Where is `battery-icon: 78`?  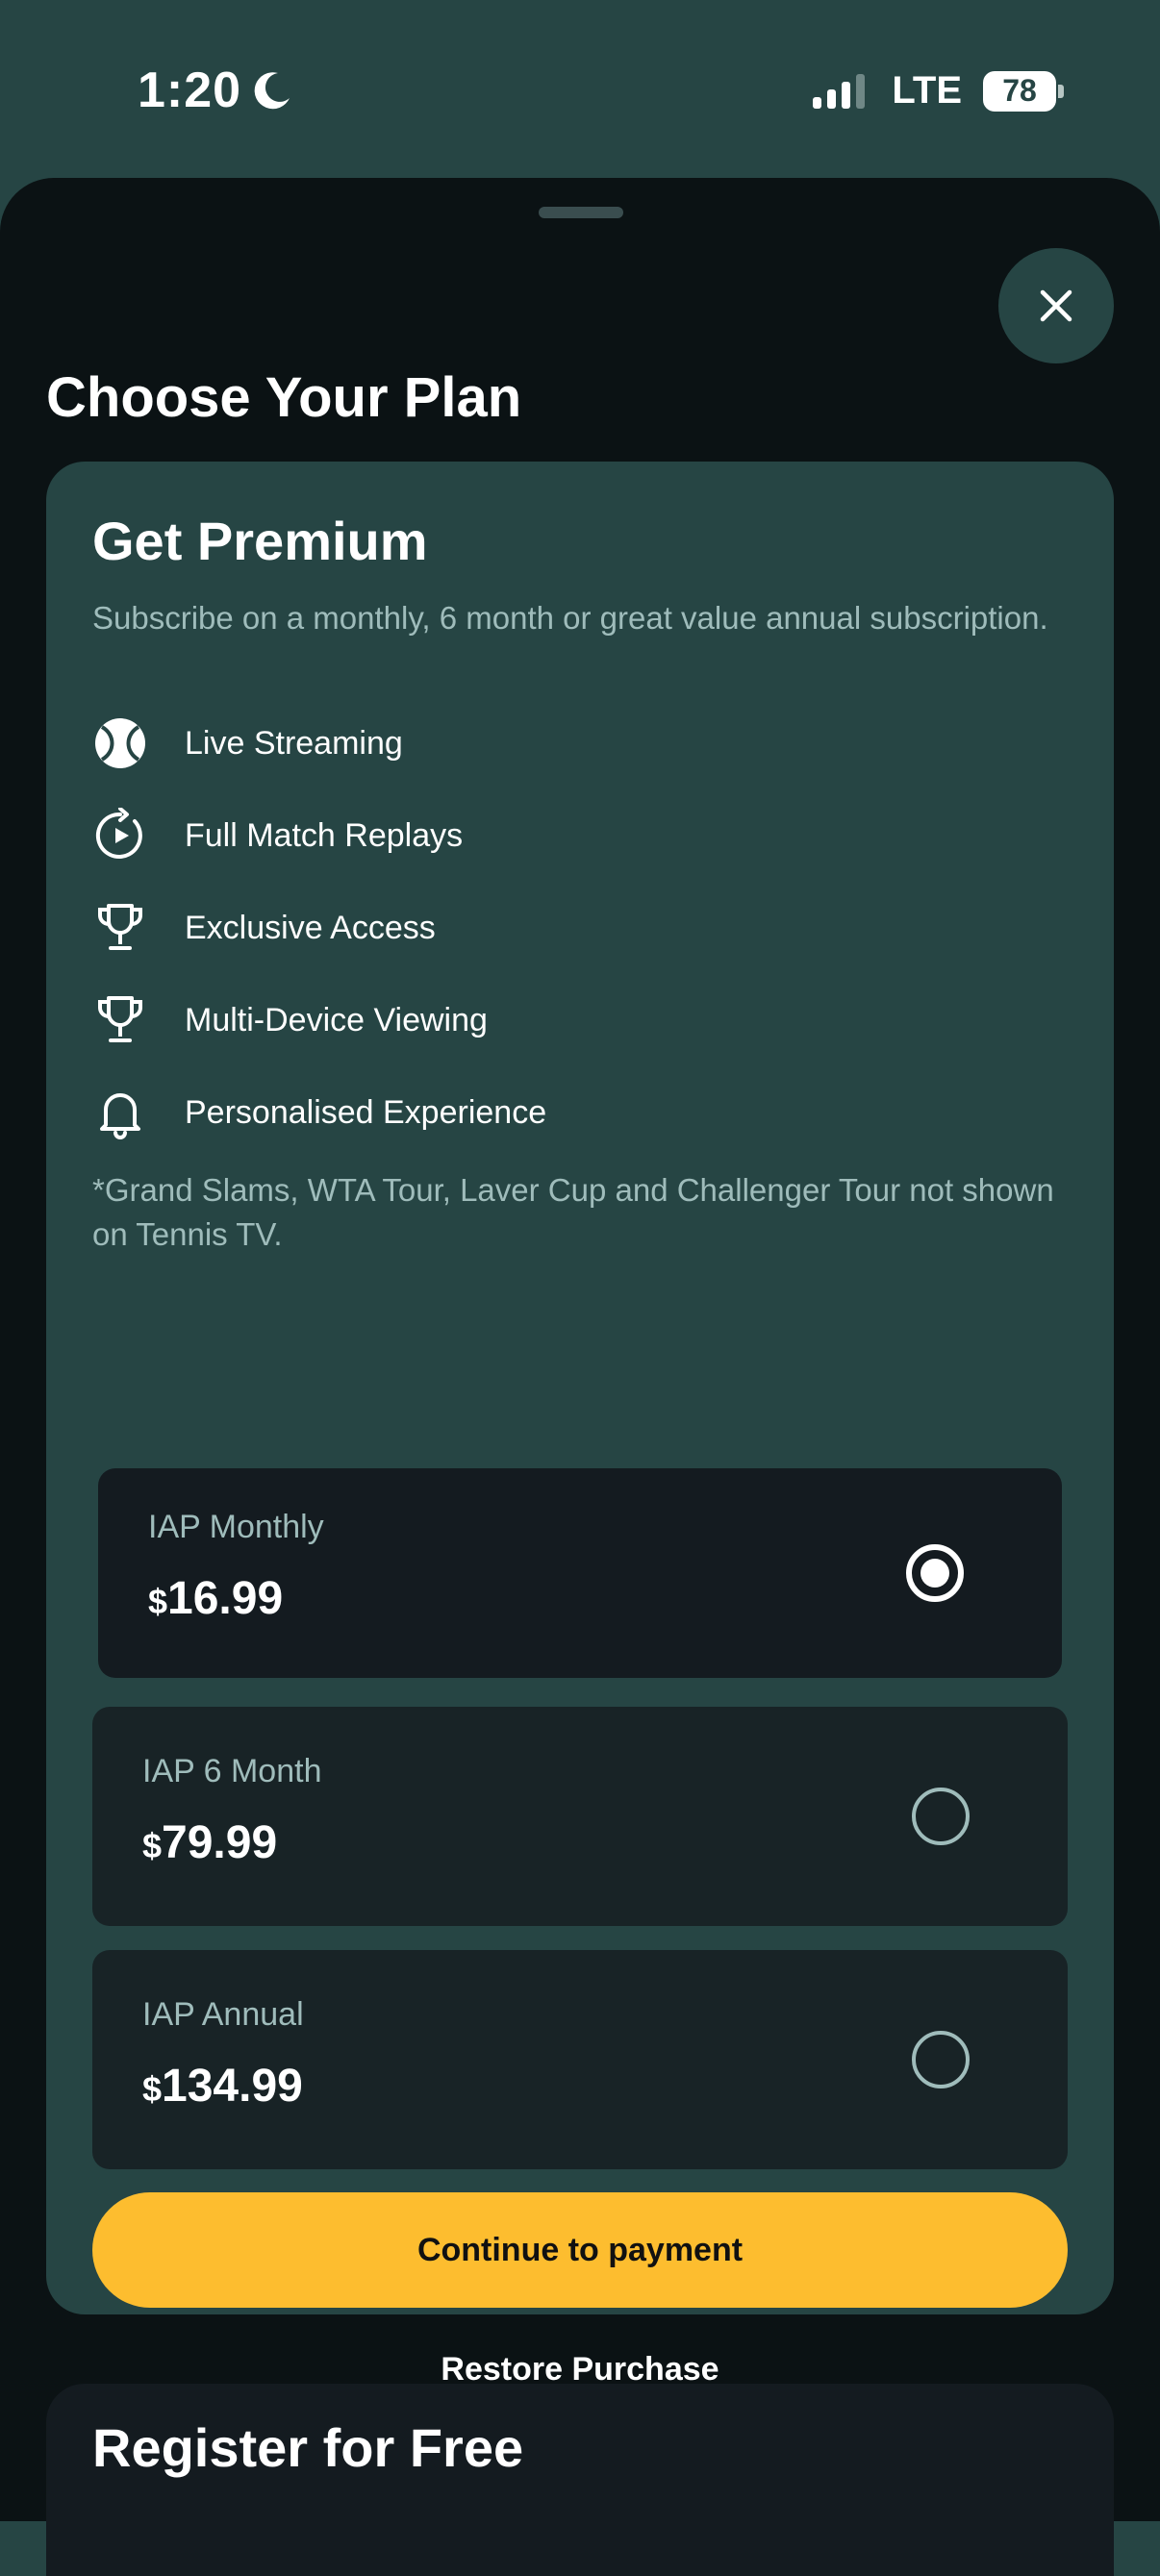
battery-icon: 78 is located at coordinates (1023, 91).